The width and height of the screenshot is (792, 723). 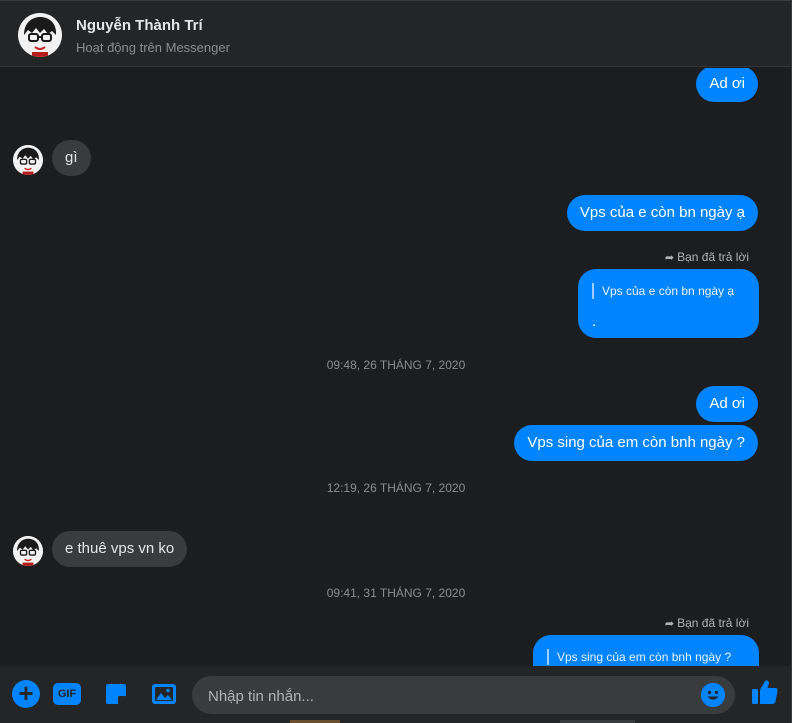 I want to click on emoji-glyph, so click(x=713, y=695).